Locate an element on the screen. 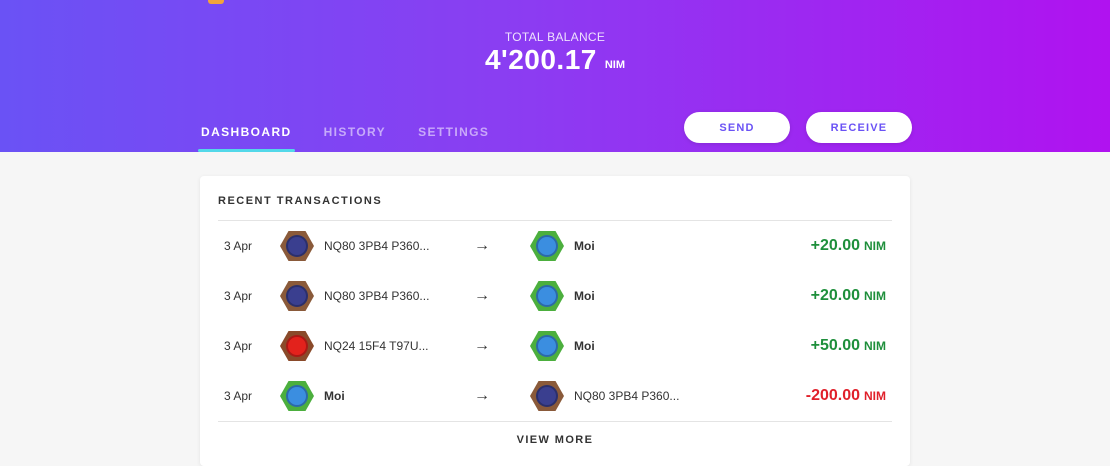 Image resolution: width=1110 pixels, height=466 pixels. view-more-link: VIEW MORE is located at coordinates (555, 440).